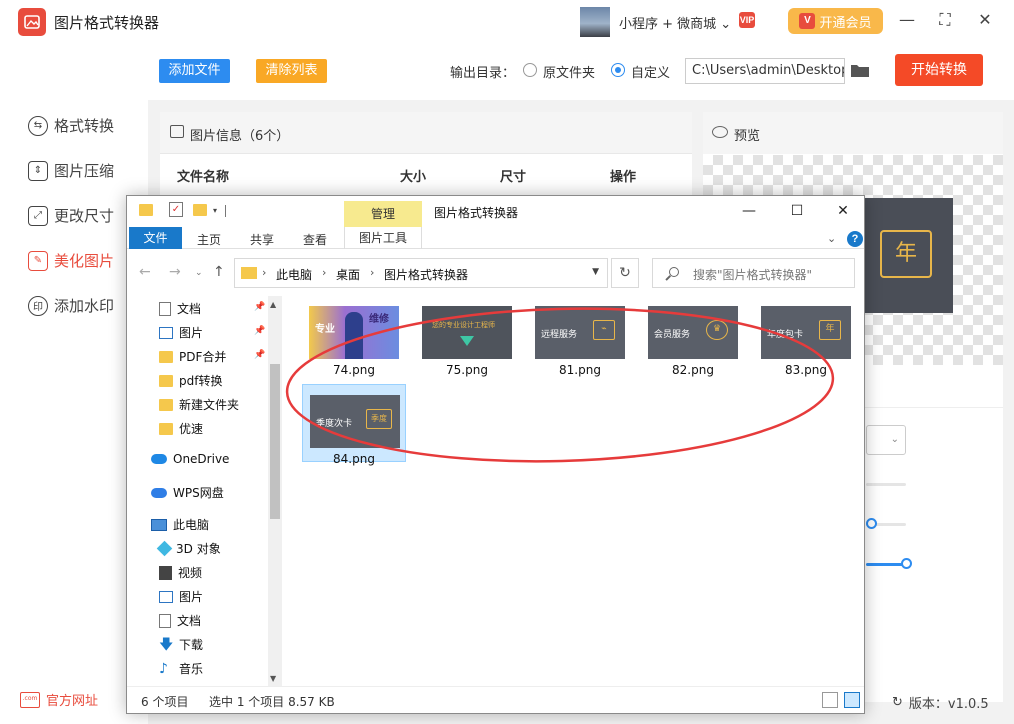 The image size is (1014, 724). What do you see at coordinates (945, 20) in the screenshot?
I see `maximize-icon: ⛶` at bounding box center [945, 20].